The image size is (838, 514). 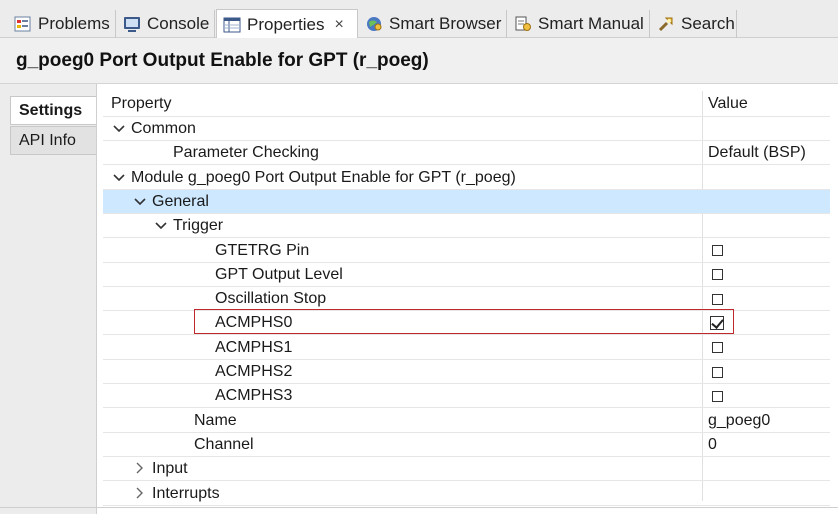 What do you see at coordinates (232, 25) in the screenshot?
I see `properties-icon` at bounding box center [232, 25].